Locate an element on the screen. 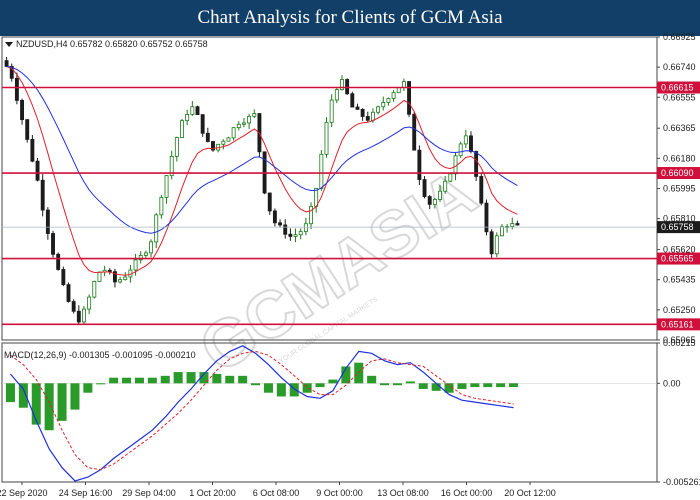 The width and height of the screenshot is (700, 500). time-label: 29 Sep 04:00 is located at coordinates (149, 493).